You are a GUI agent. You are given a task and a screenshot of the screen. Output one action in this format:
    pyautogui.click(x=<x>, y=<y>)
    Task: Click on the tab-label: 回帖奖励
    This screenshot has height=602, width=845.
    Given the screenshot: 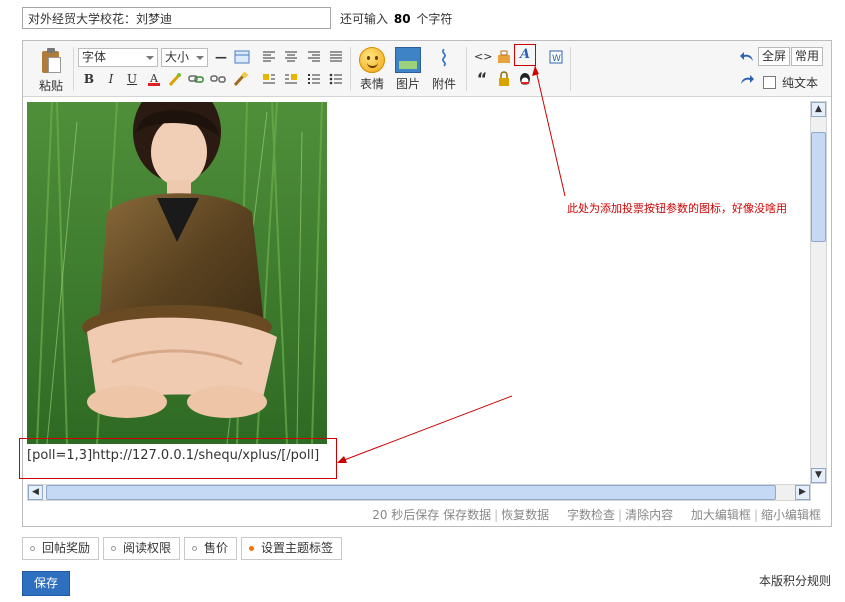 What is the action you would take?
    pyautogui.click(x=66, y=548)
    